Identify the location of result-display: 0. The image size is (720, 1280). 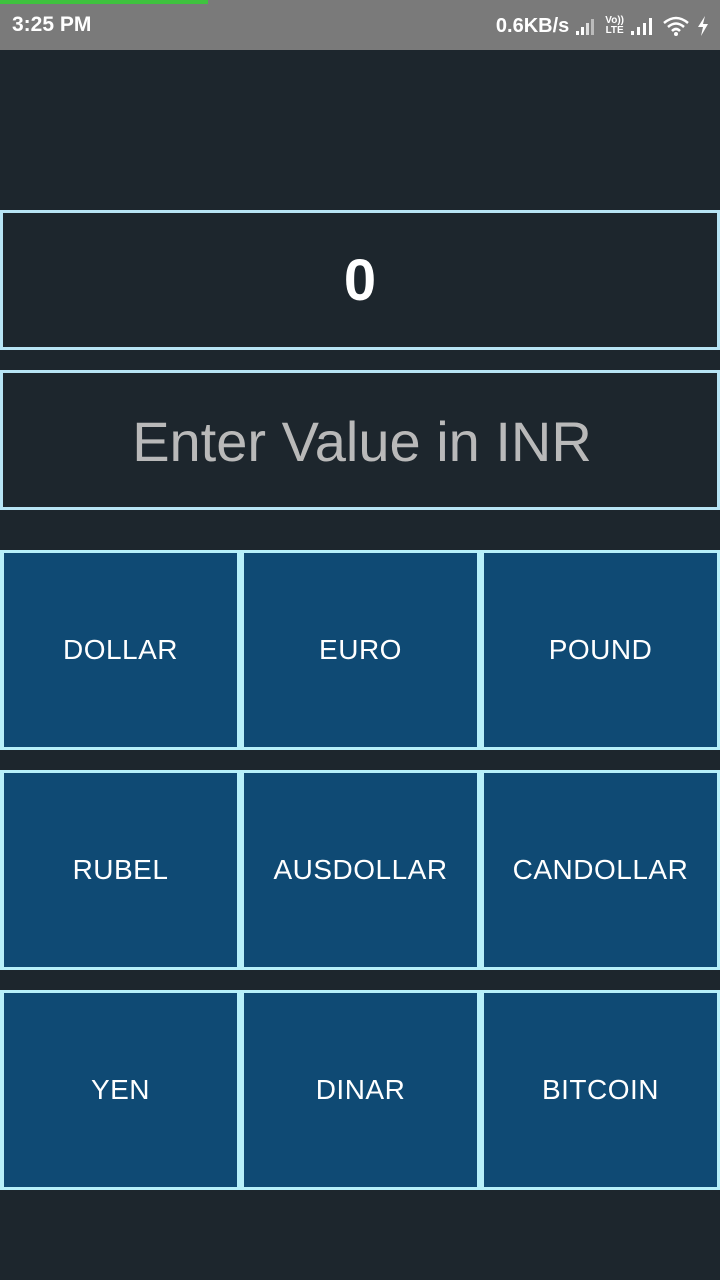
(360, 280).